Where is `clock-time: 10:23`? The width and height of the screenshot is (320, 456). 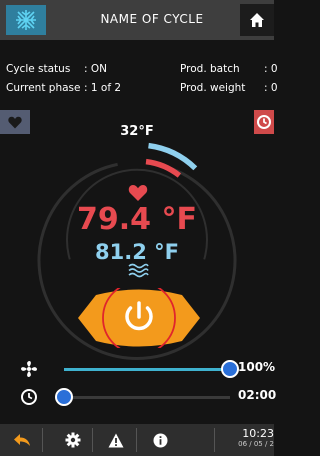
clock-time: 10:23 is located at coordinates (258, 433).